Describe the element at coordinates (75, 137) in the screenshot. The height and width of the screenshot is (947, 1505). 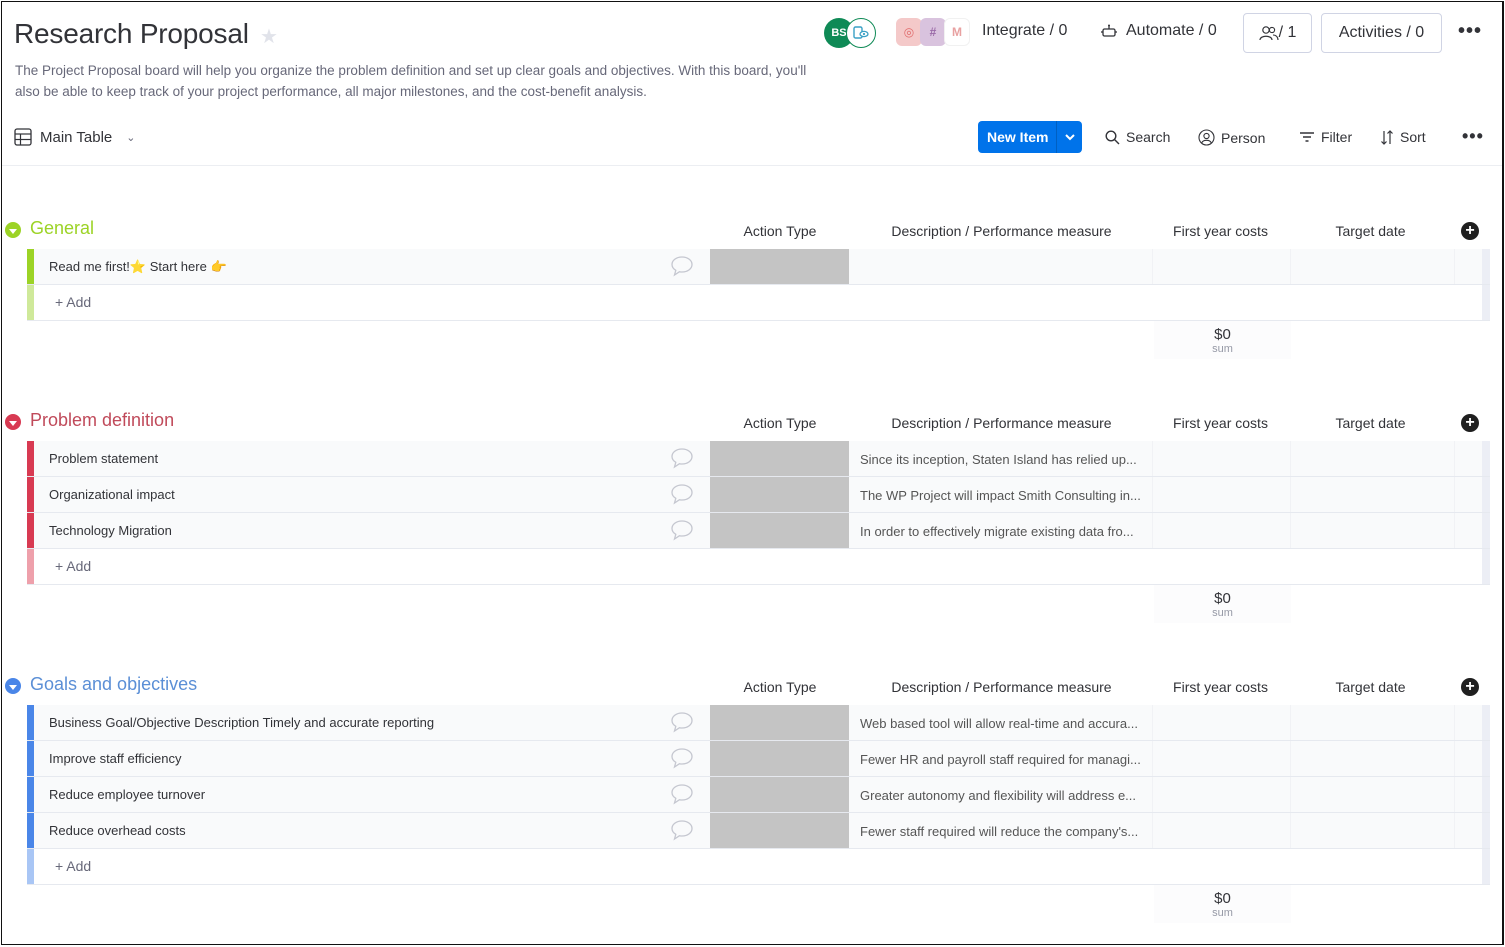
I see `view-tab-main-table: Main Table ⌄` at that location.